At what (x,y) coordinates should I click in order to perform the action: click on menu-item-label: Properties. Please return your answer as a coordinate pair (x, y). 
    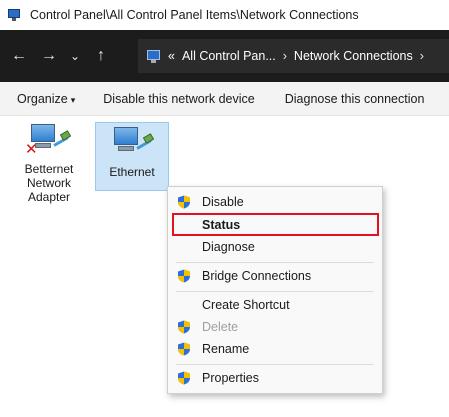
    Looking at the image, I should click on (230, 378).